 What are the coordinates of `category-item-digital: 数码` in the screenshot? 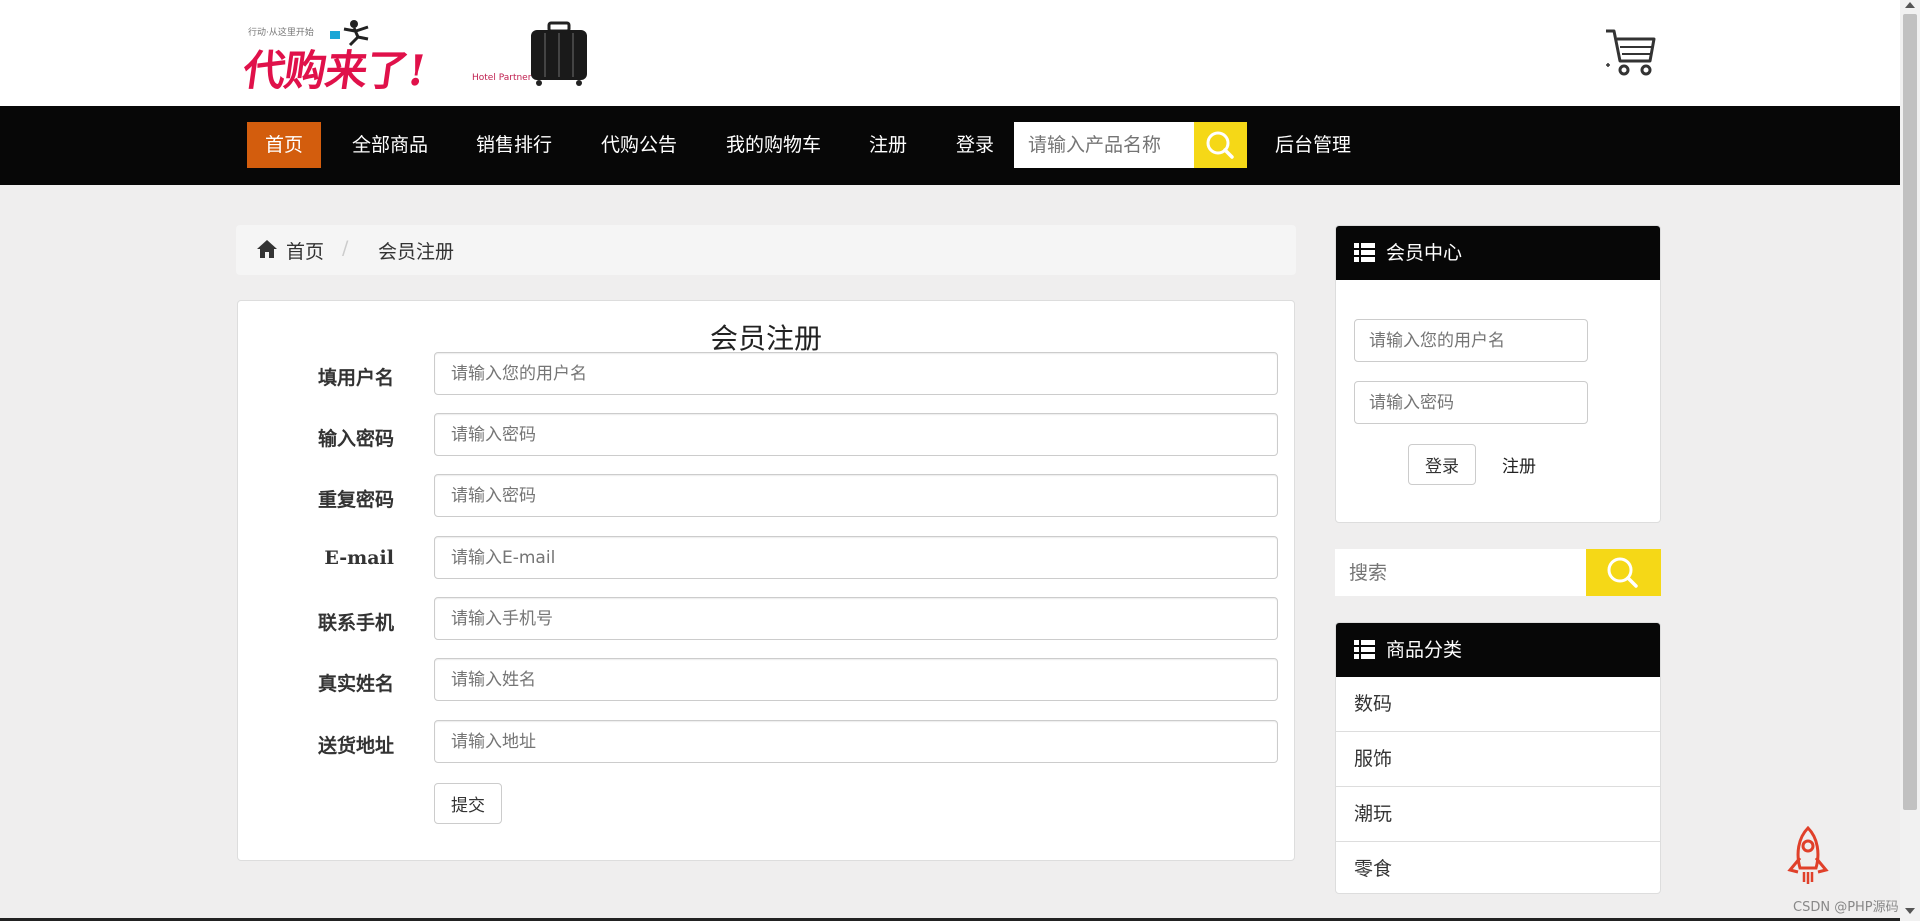 It's located at (1498, 704).